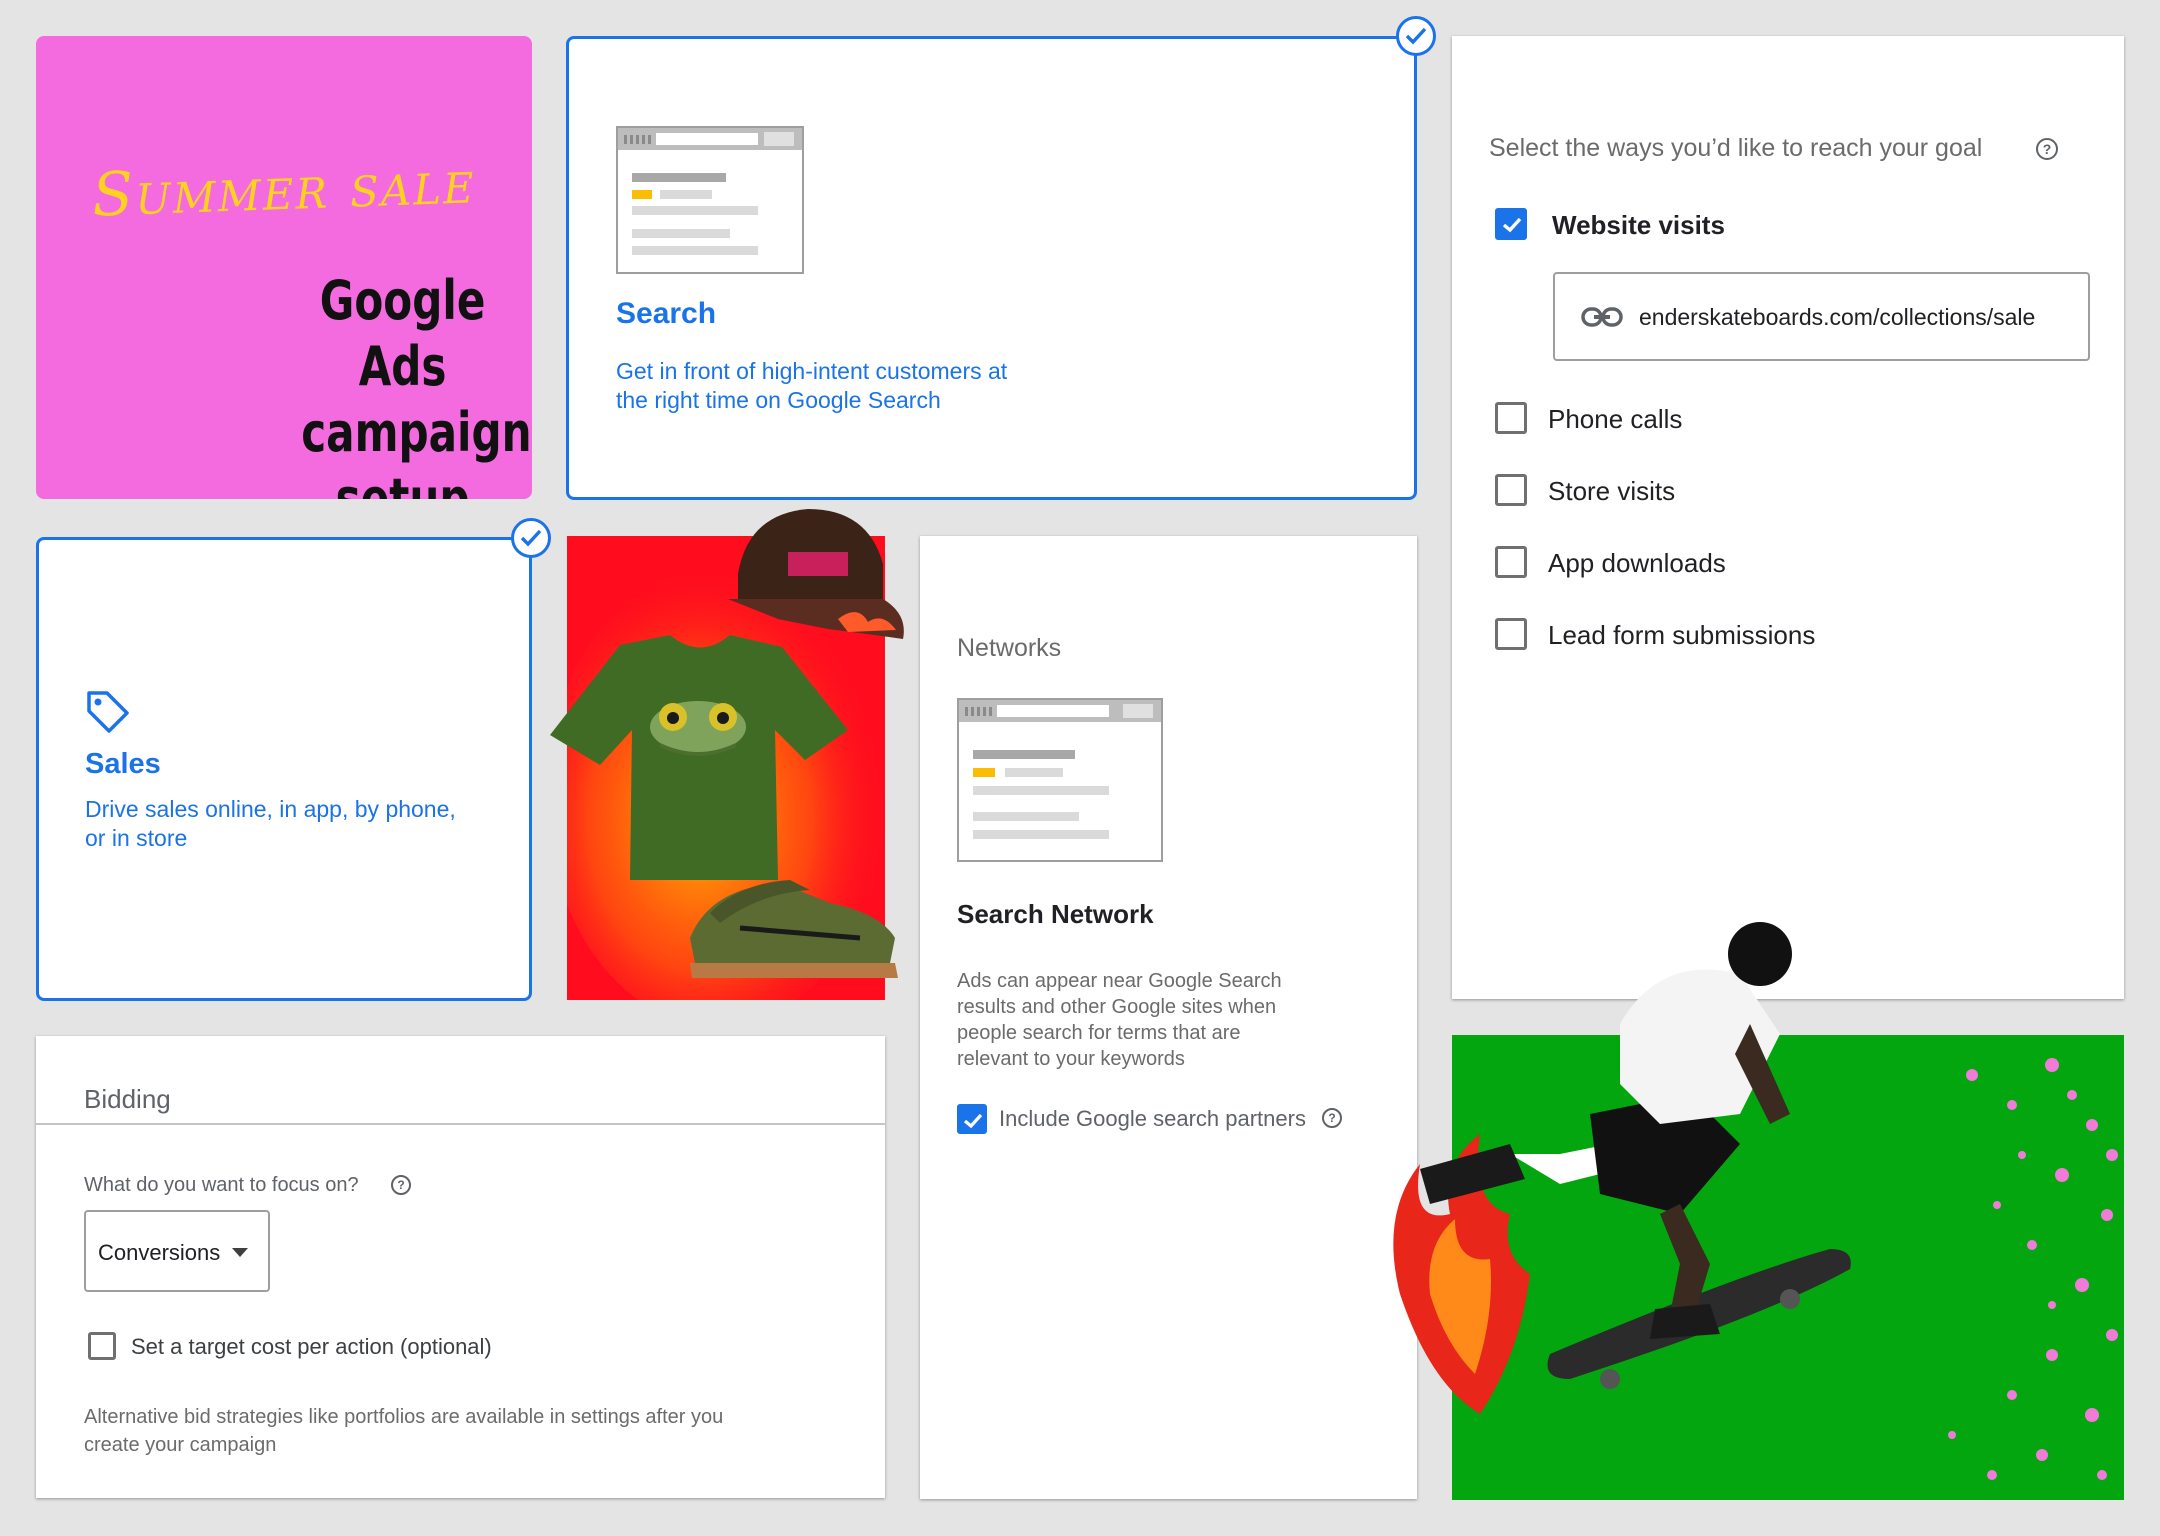 Image resolution: width=2160 pixels, height=1536 pixels. What do you see at coordinates (402, 483) in the screenshot?
I see `hero-subtitle-line: setup` at bounding box center [402, 483].